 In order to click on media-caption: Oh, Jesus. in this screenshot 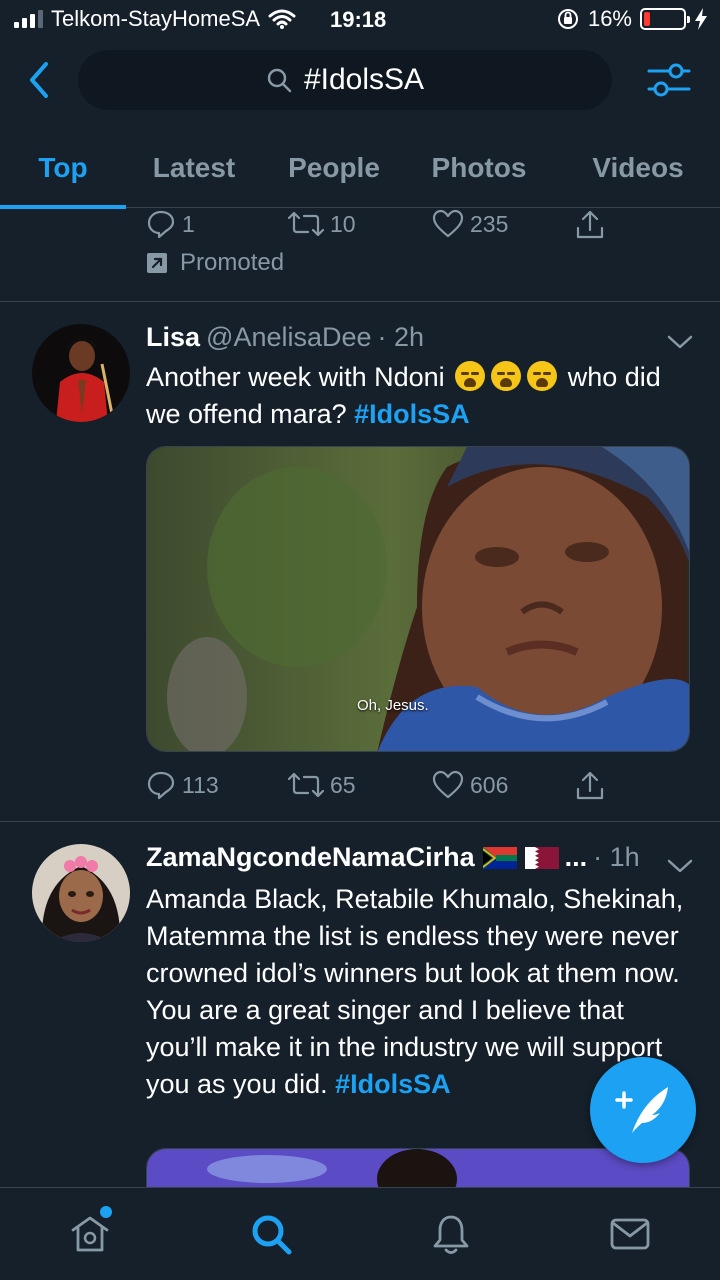, I will do `click(393, 705)`.